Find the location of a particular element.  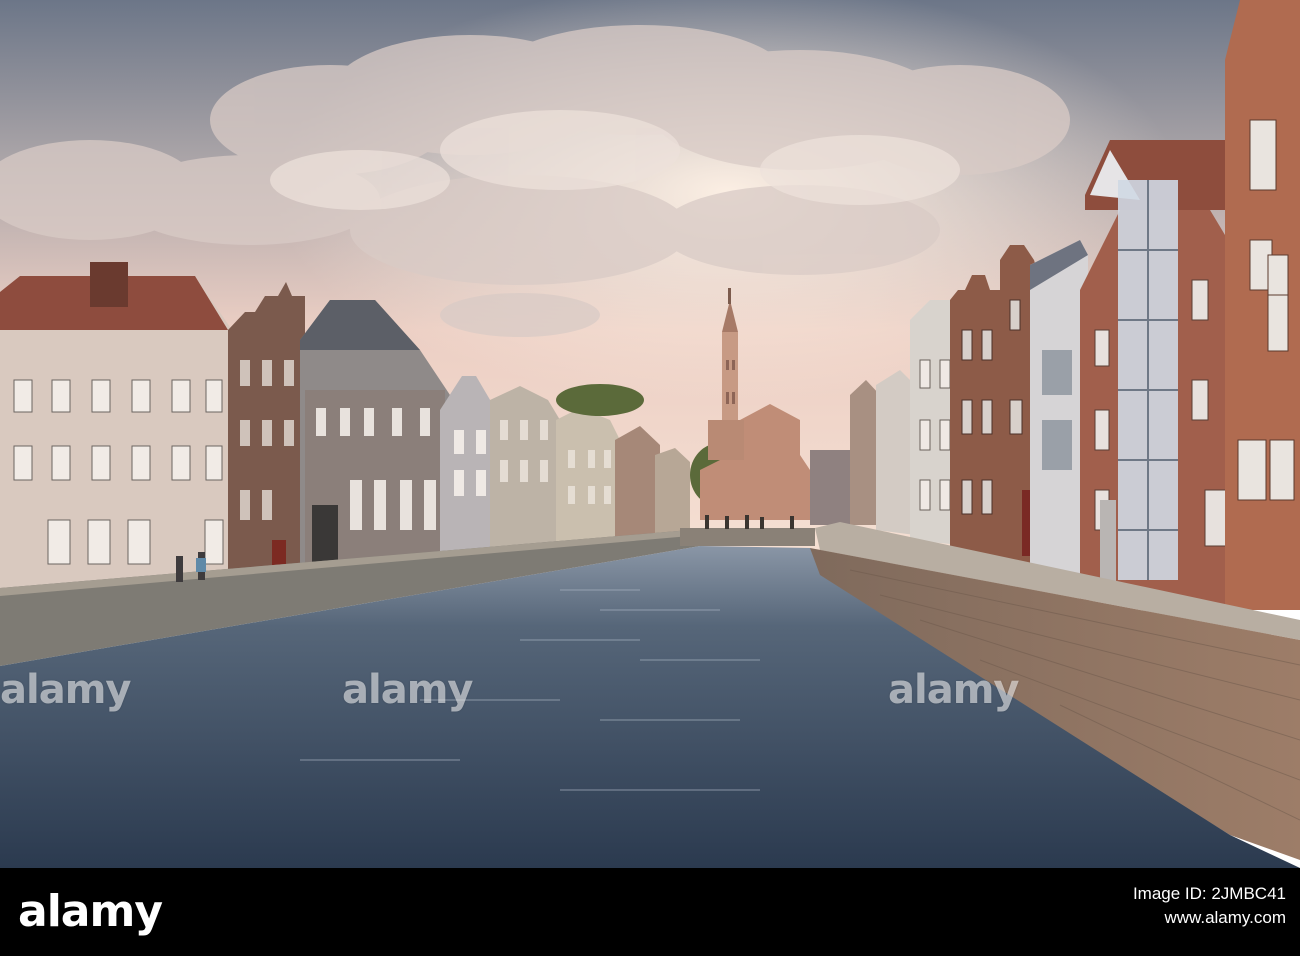

image-info: Image ID: 2JMBC41 www.alamy.com is located at coordinates (1209, 906).